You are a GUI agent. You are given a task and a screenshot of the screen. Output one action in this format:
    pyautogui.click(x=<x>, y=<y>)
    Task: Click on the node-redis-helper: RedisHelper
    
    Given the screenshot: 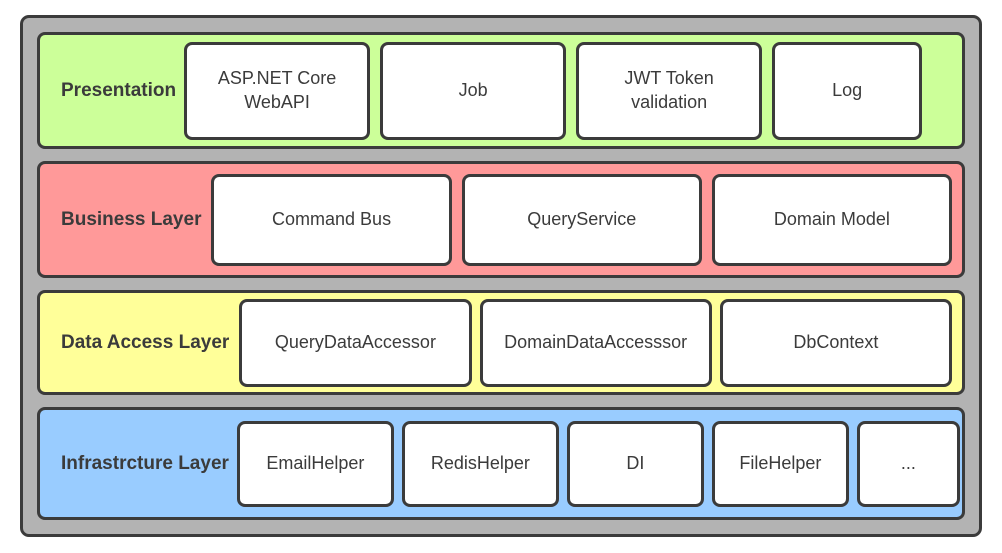 What is the action you would take?
    pyautogui.click(x=480, y=463)
    